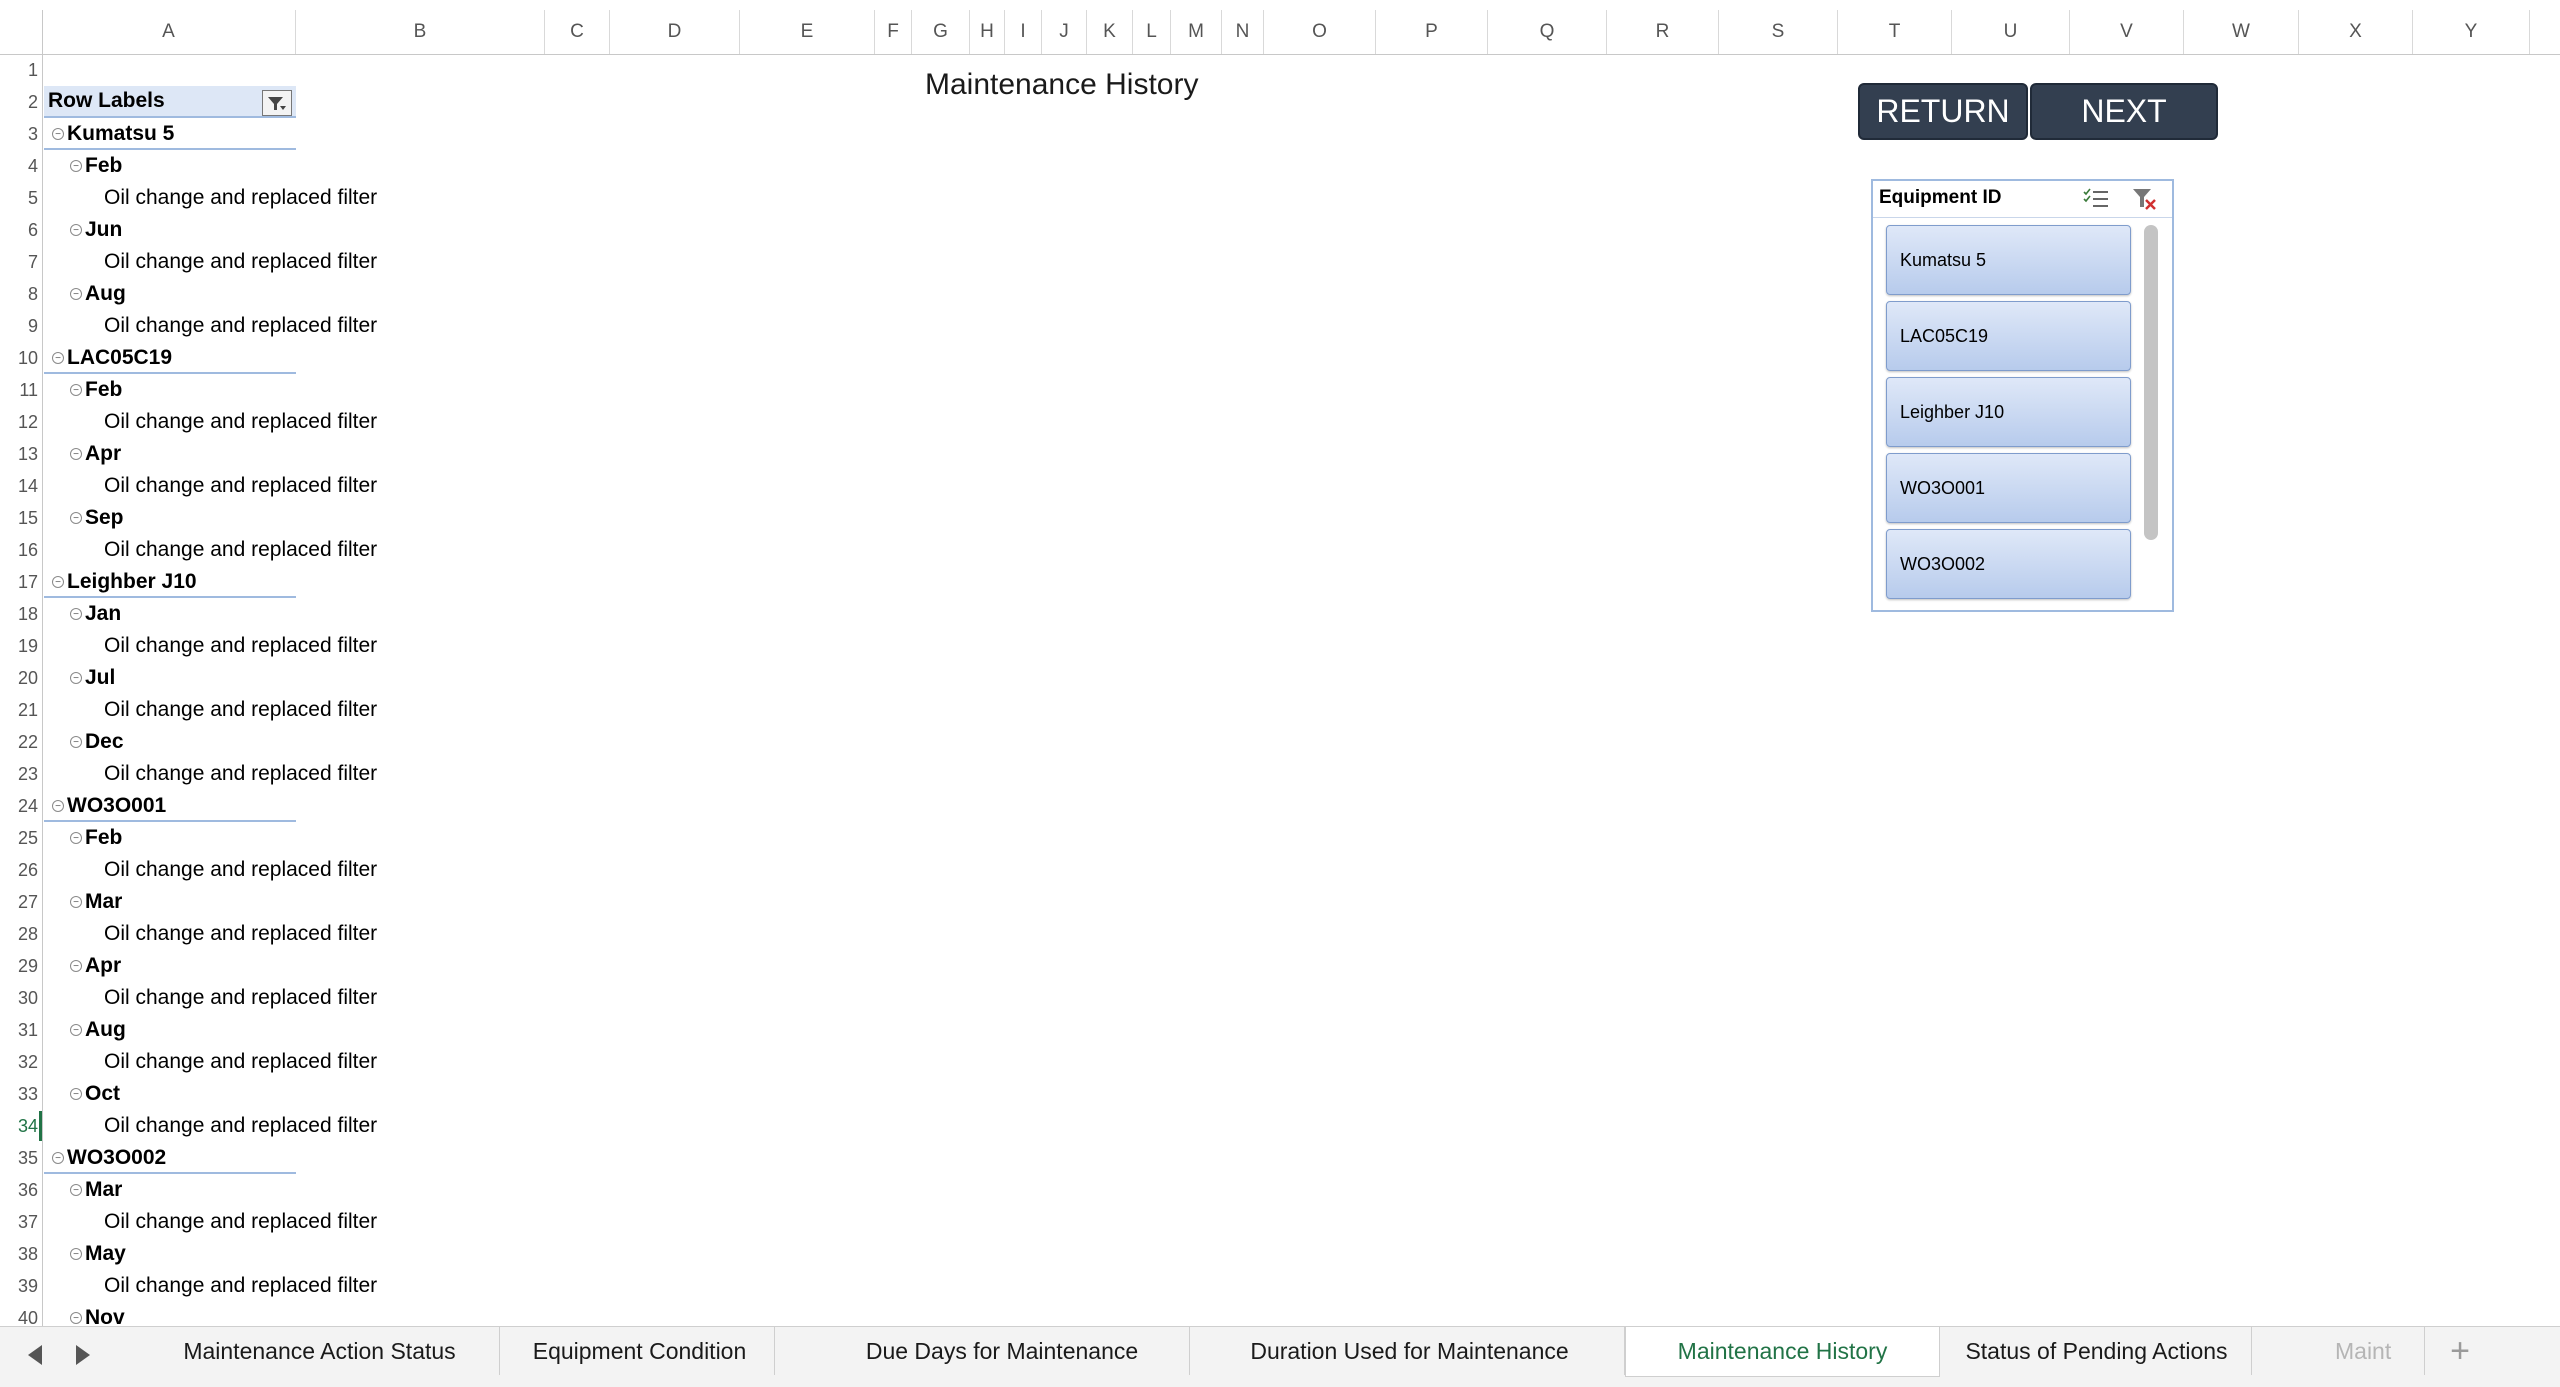 Image resolution: width=2560 pixels, height=1387 pixels. Describe the element at coordinates (2124, 111) in the screenshot. I see `next-button: NEXT` at that location.